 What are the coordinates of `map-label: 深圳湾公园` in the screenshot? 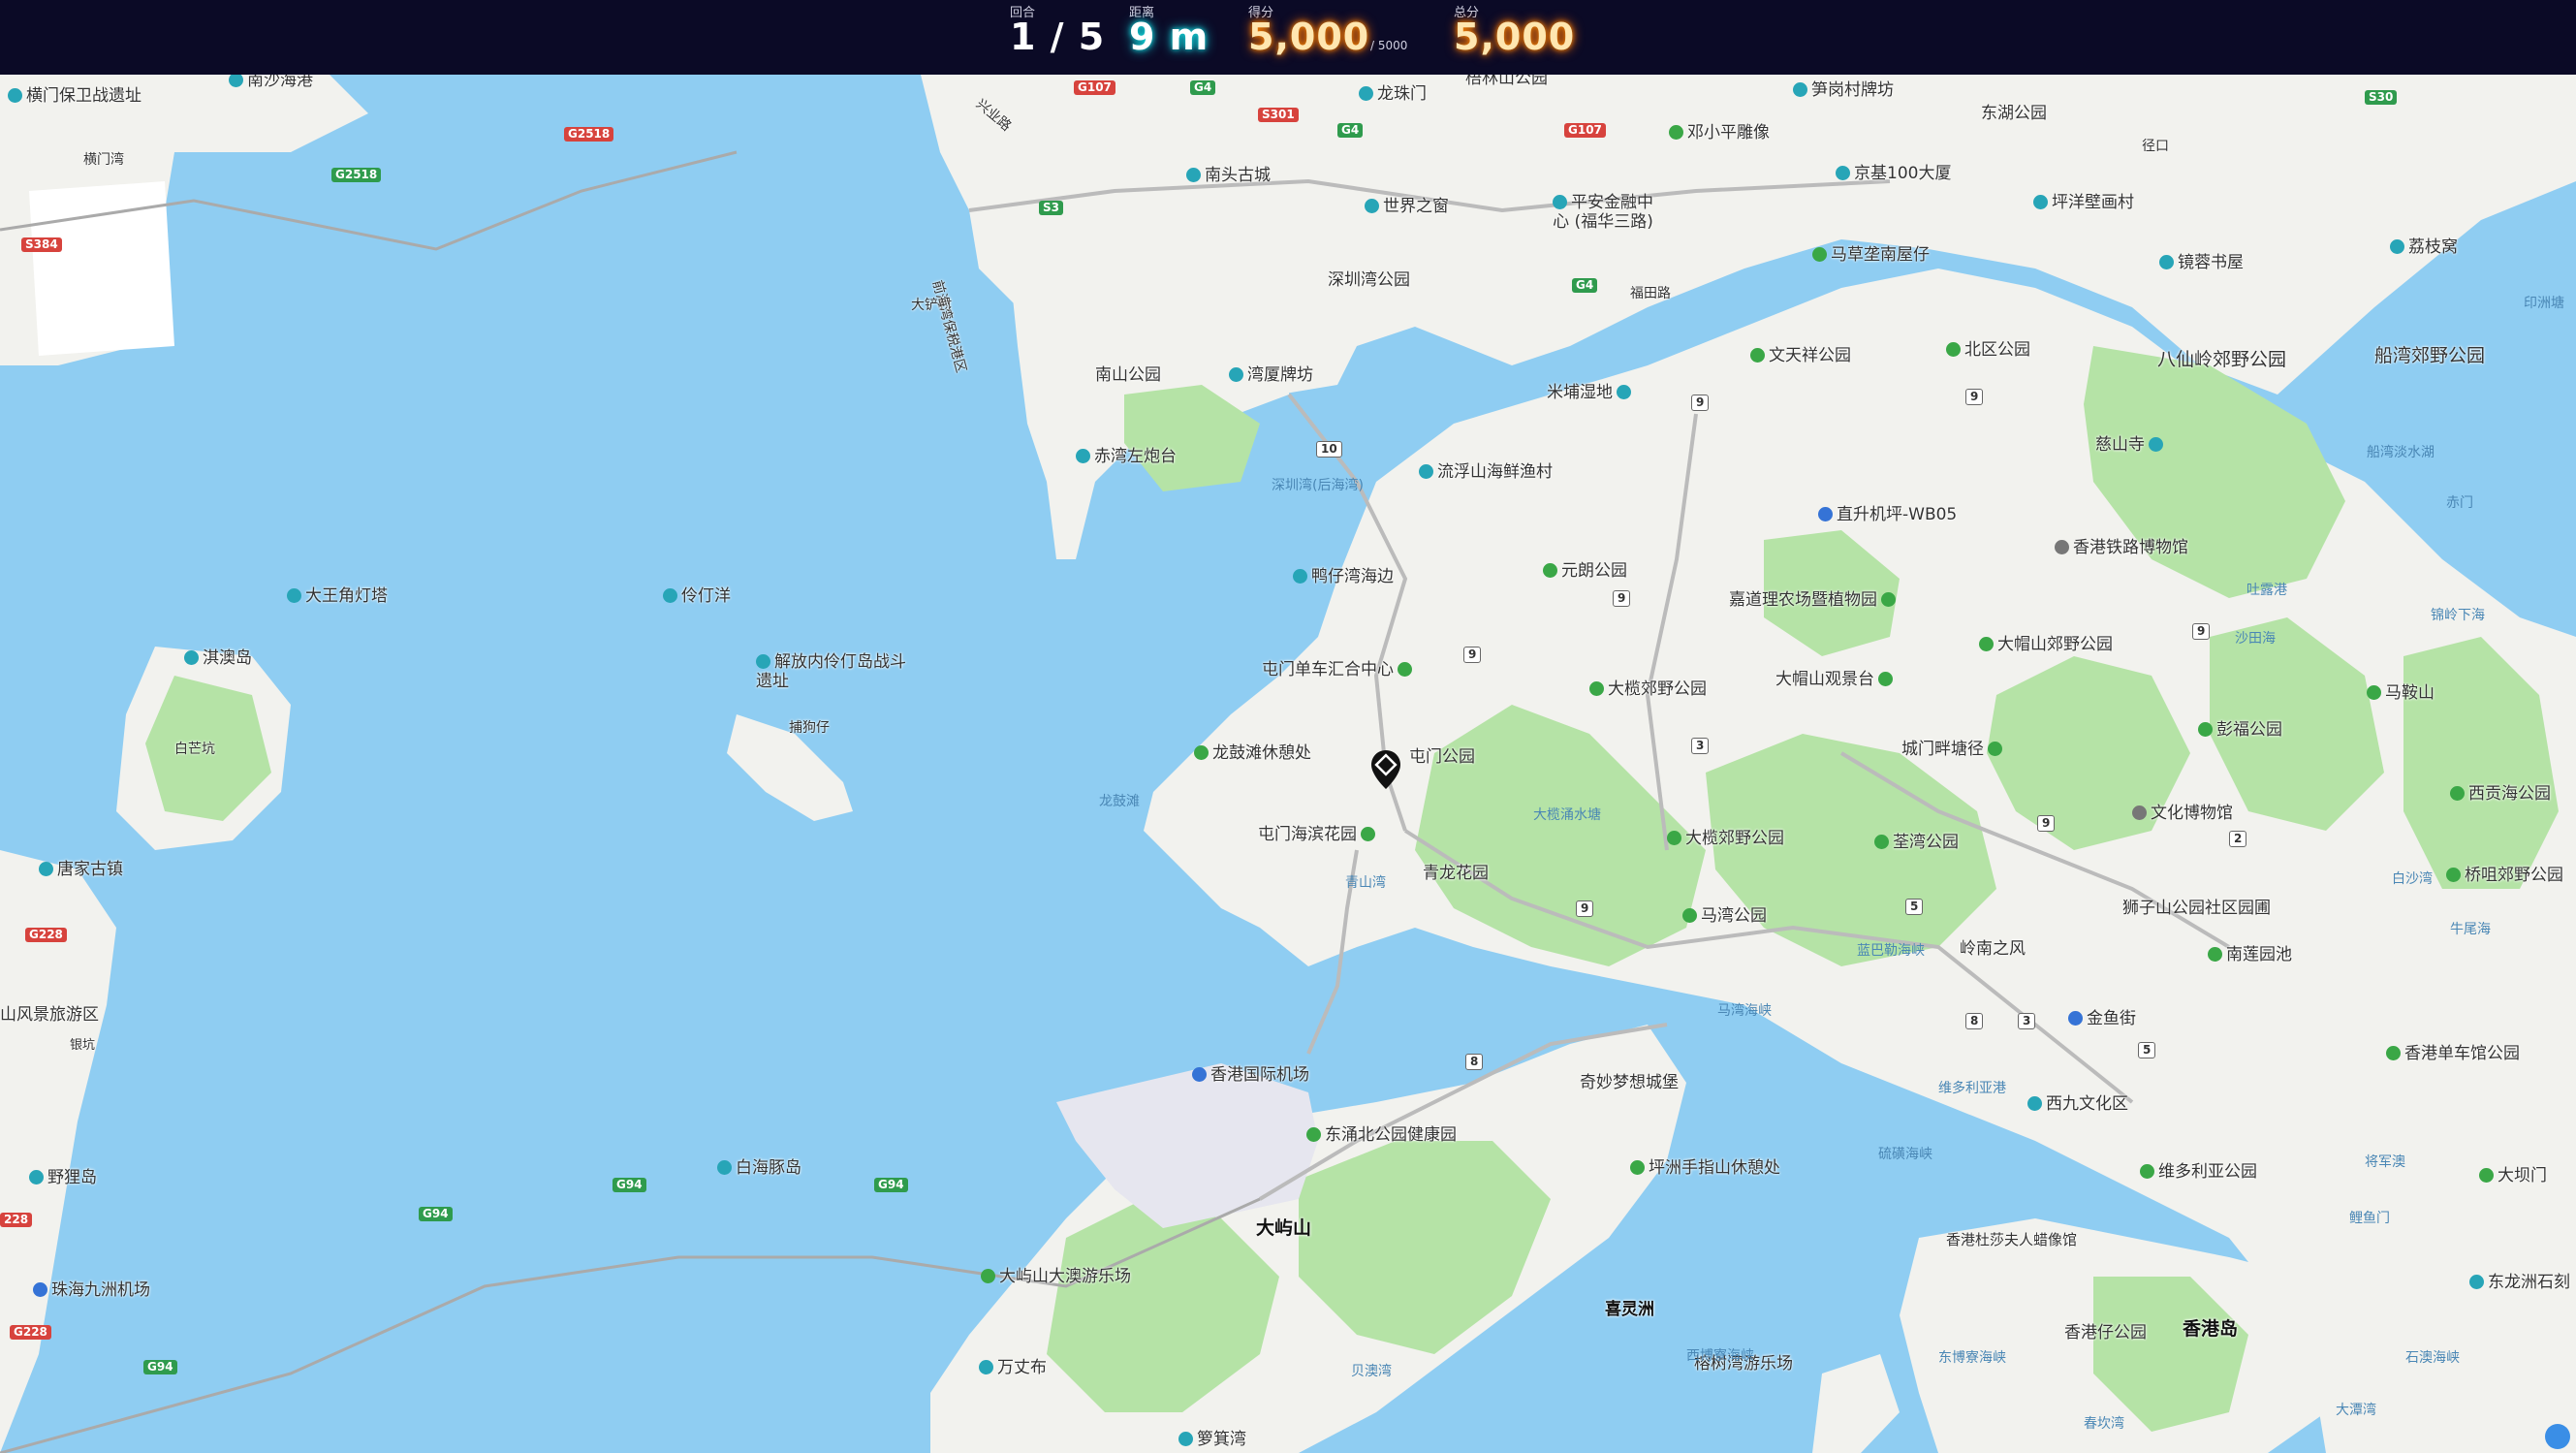 It's located at (1369, 280).